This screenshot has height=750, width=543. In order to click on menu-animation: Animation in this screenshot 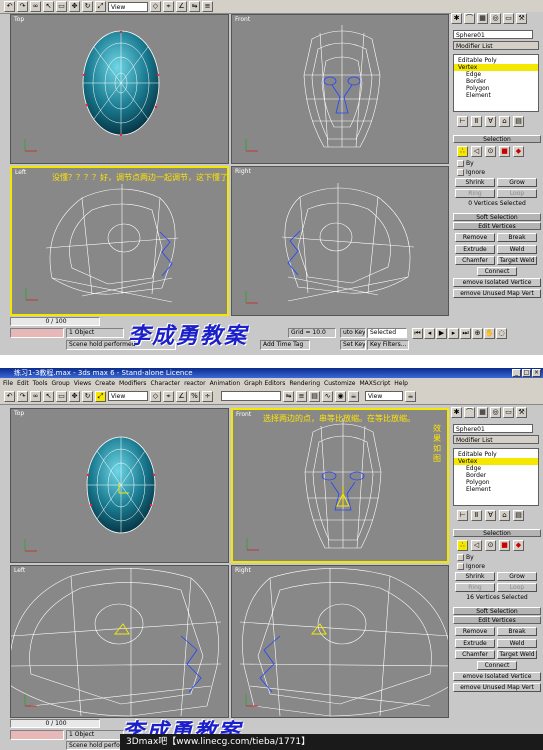, I will do `click(225, 383)`.